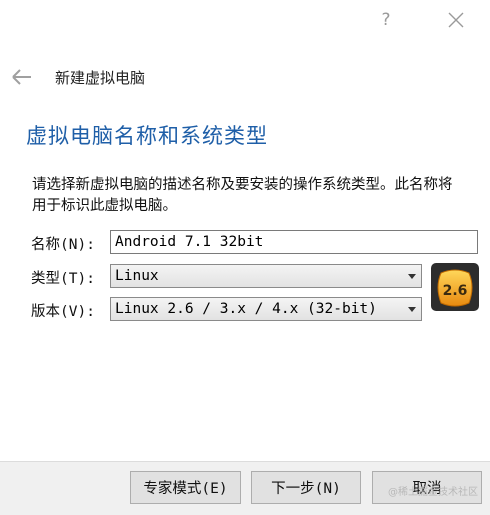 Image resolution: width=490 pixels, height=515 pixels. Describe the element at coordinates (22, 77) in the screenshot. I see `arrow-left-icon` at that location.